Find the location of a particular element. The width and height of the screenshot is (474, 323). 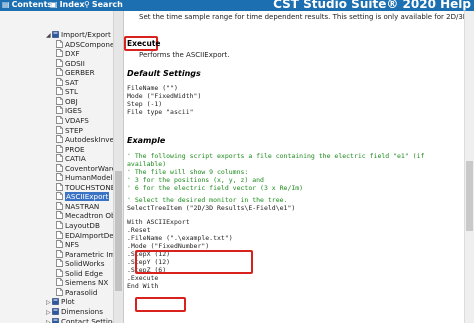

tree-item-label: Siemens NX is located at coordinates (87, 283).